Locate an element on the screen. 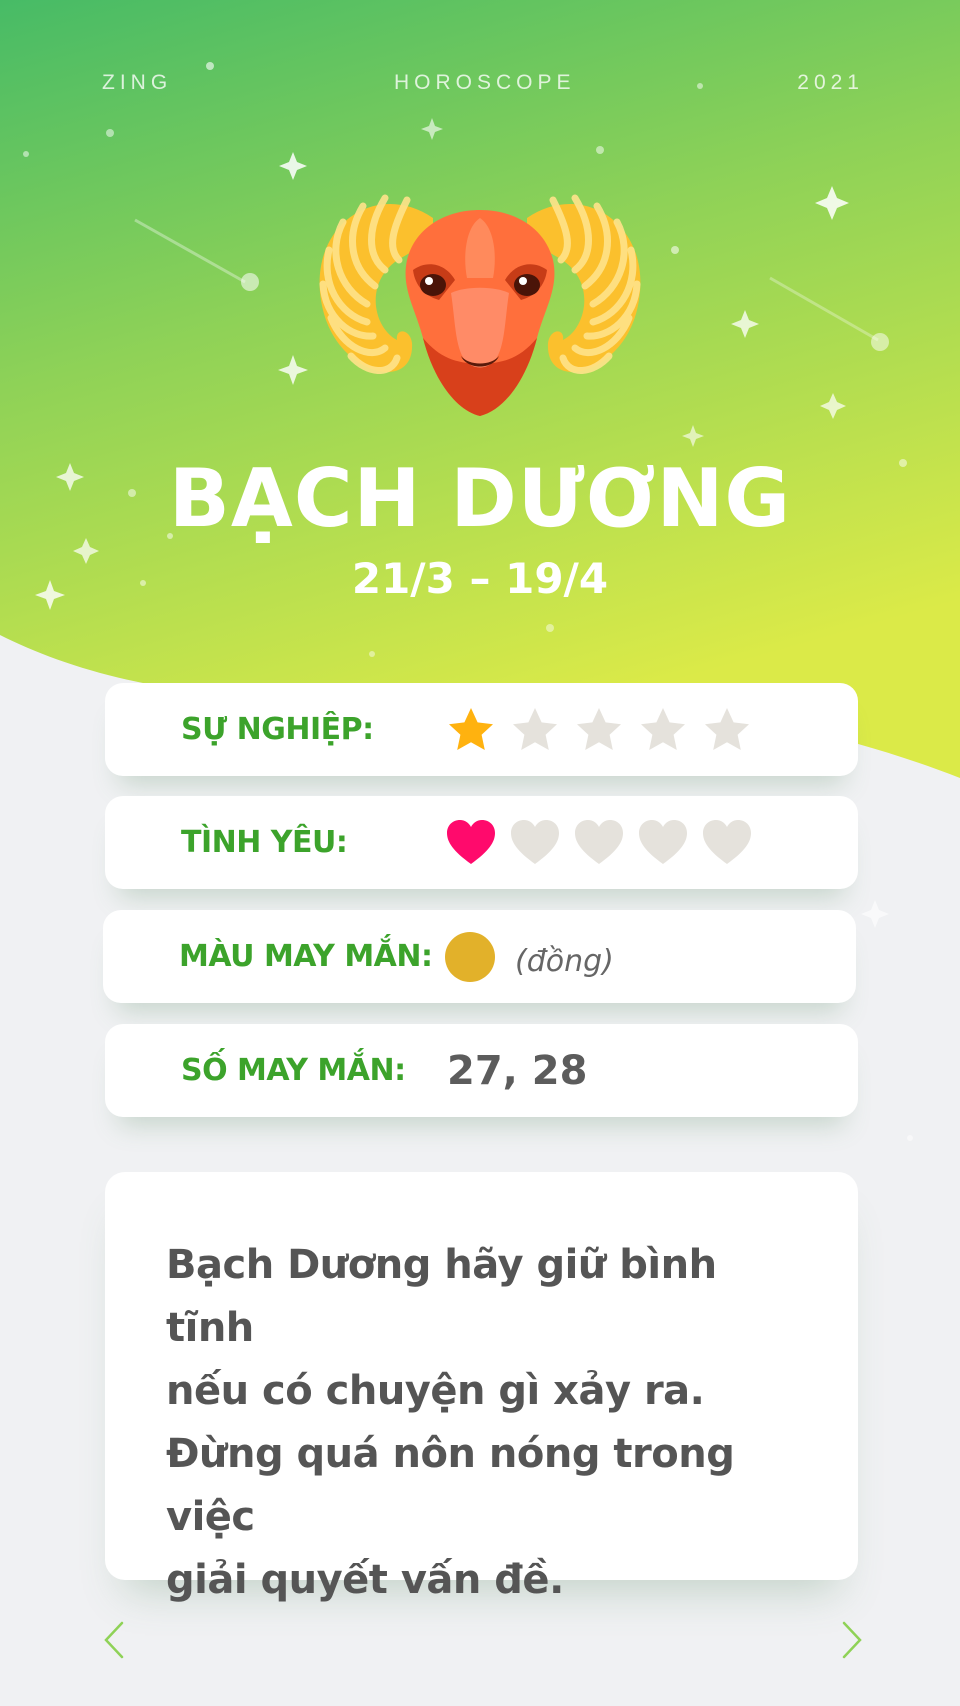  lucky-color-value: (đồng) is located at coordinates (529, 956).